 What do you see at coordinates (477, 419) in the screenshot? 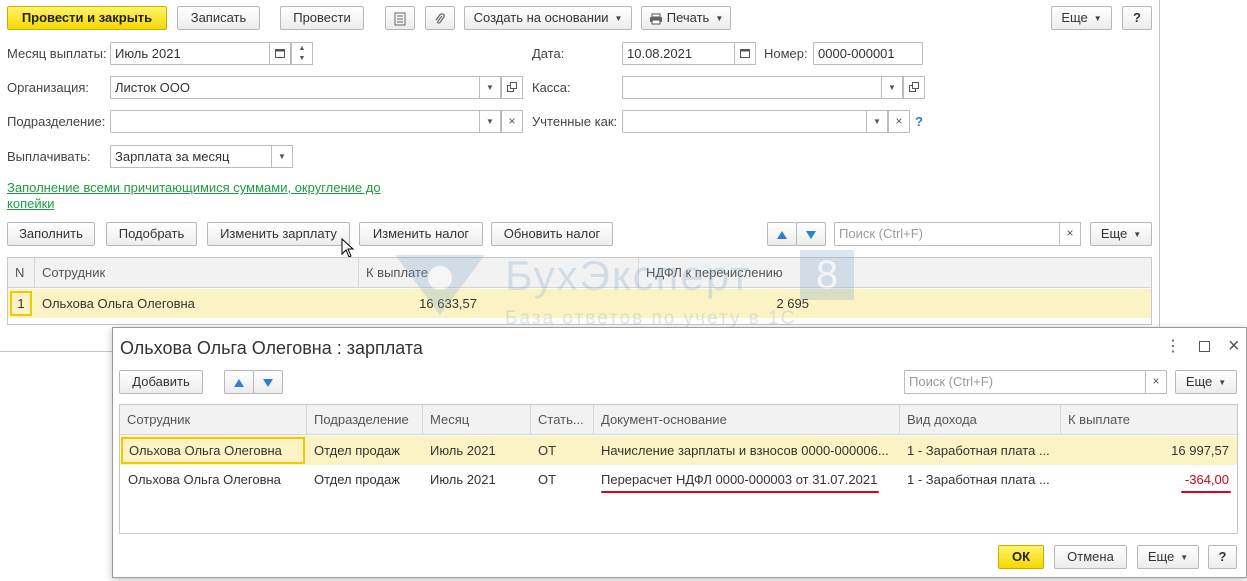
I see `column-header: Месяц` at bounding box center [477, 419].